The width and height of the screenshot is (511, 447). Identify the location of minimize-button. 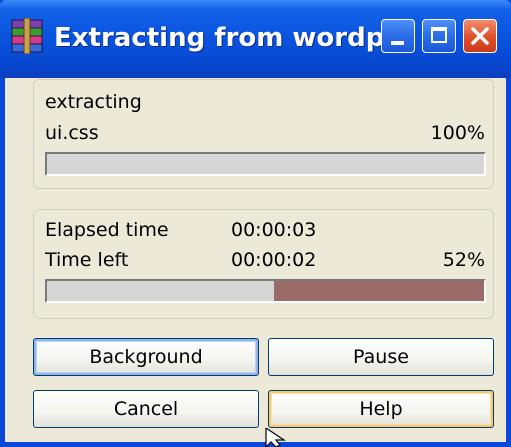
(398, 36).